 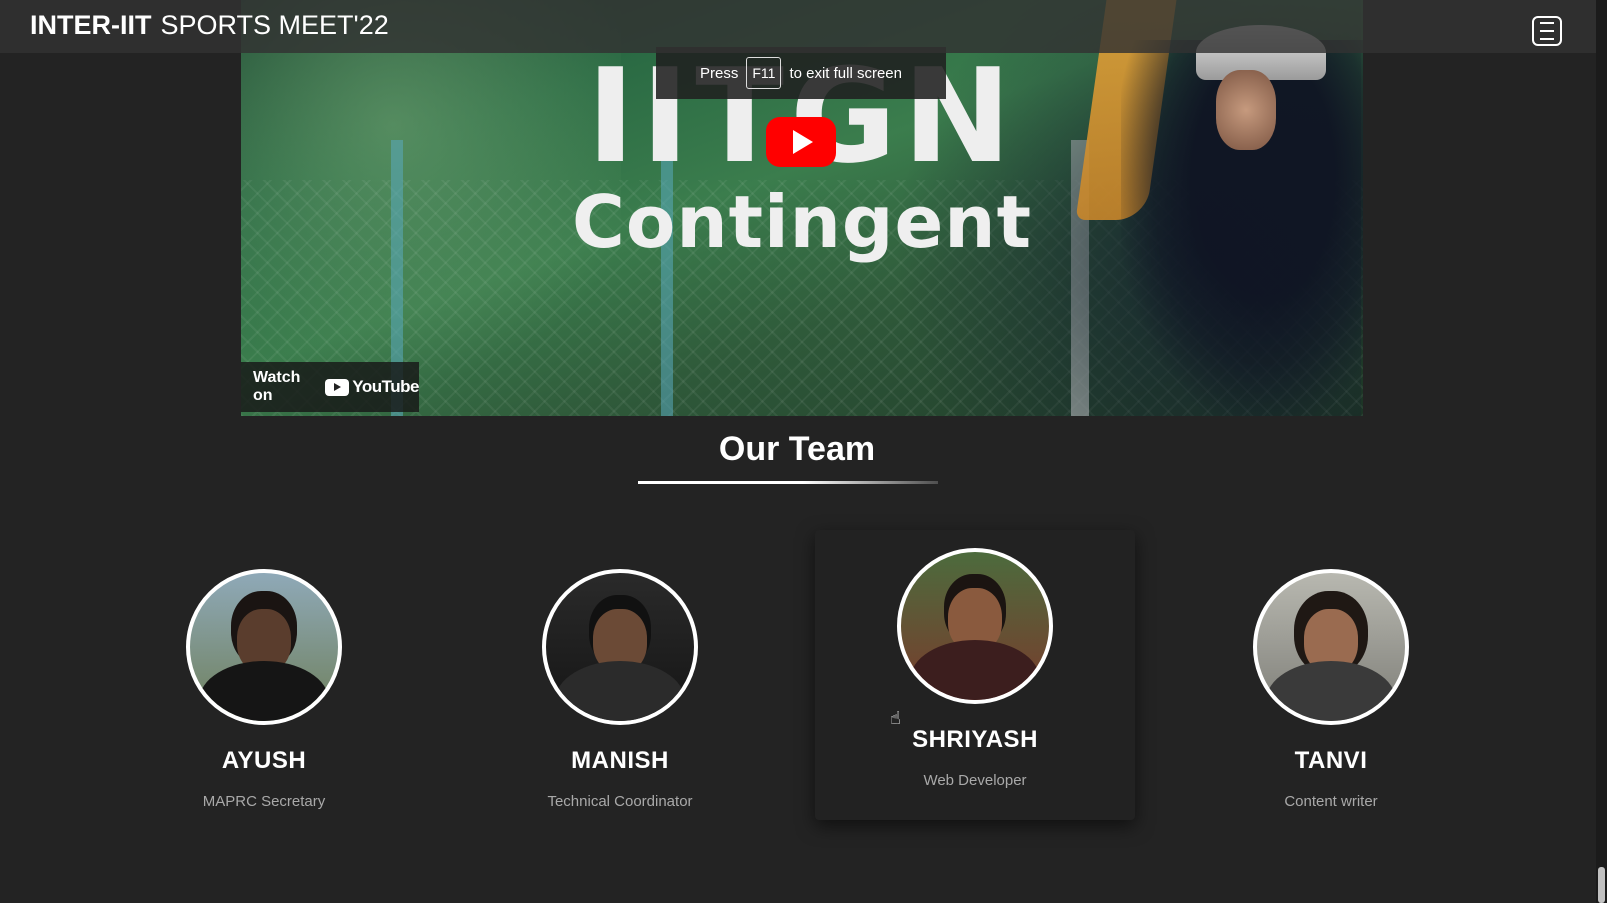 I want to click on page-scrollbar, so click(x=1601, y=451).